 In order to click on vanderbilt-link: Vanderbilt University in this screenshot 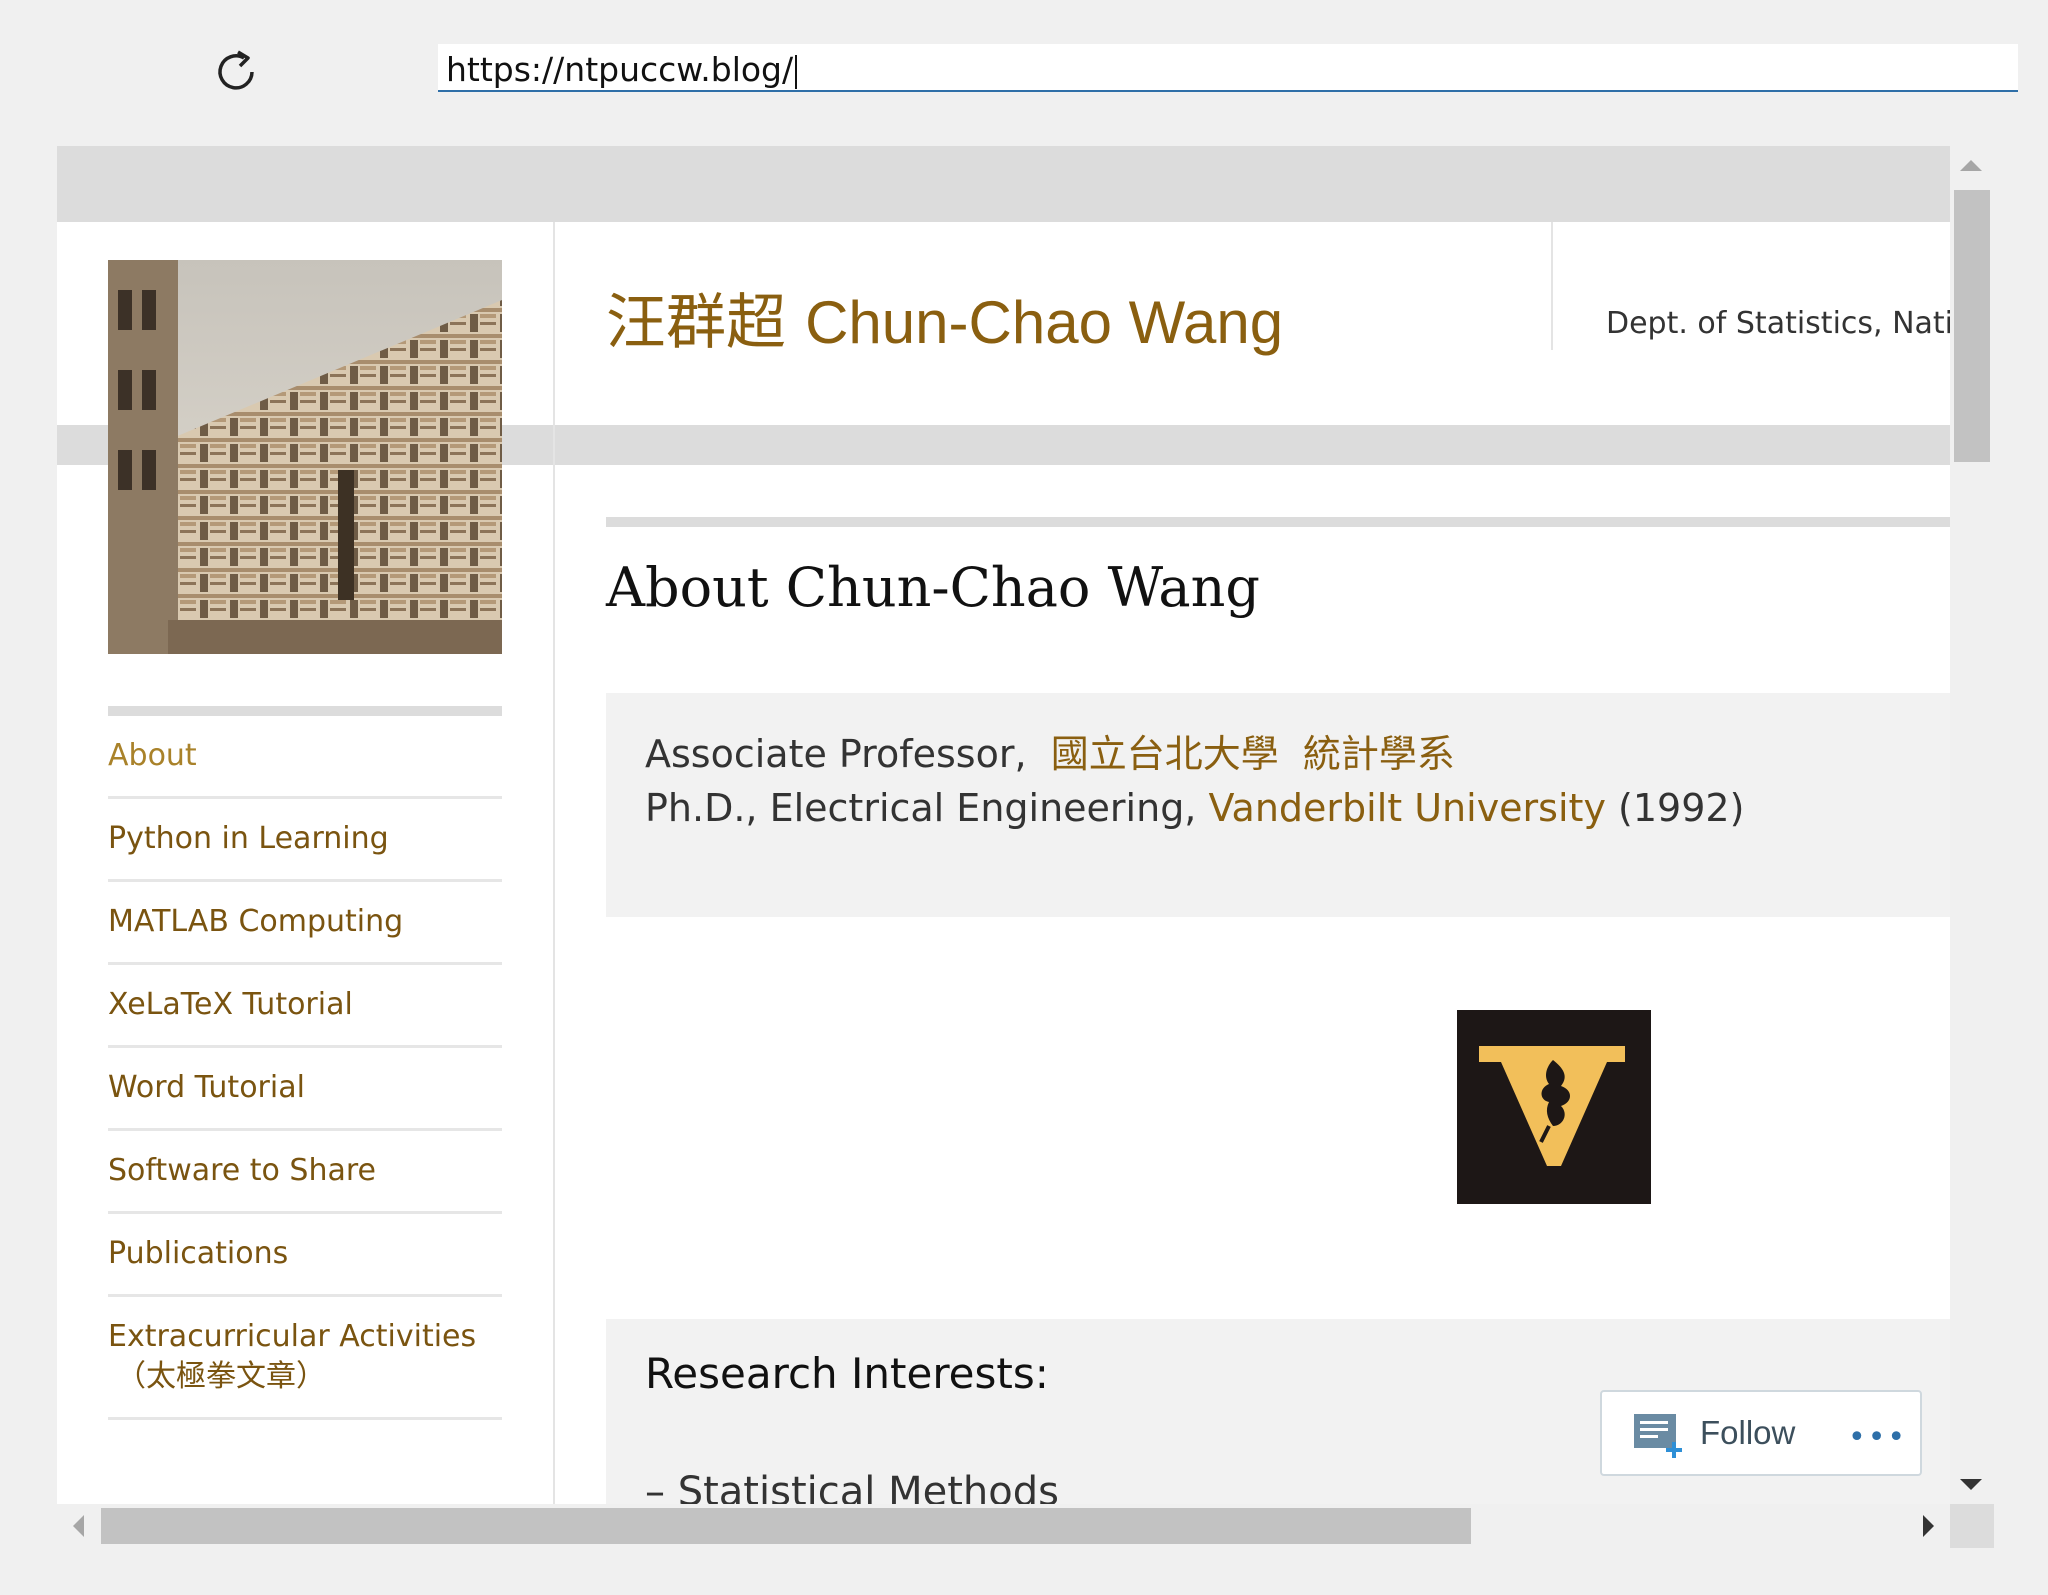, I will do `click(1406, 808)`.